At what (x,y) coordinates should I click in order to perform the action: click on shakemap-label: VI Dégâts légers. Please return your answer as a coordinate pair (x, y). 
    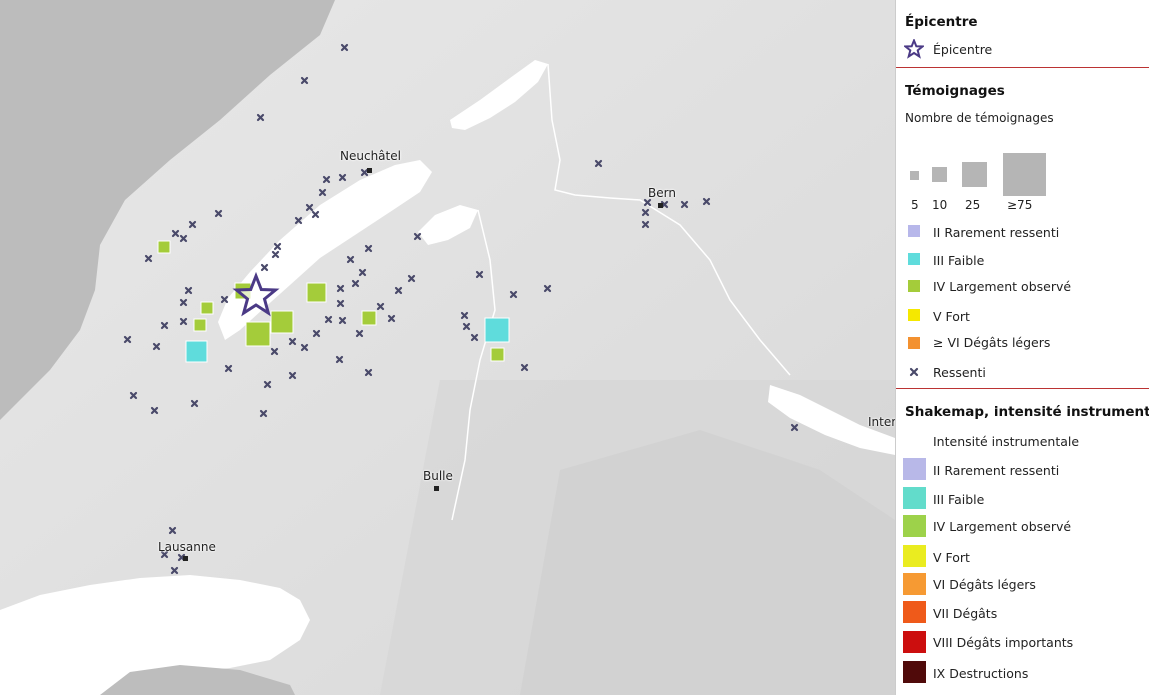
    Looking at the image, I should click on (984, 584).